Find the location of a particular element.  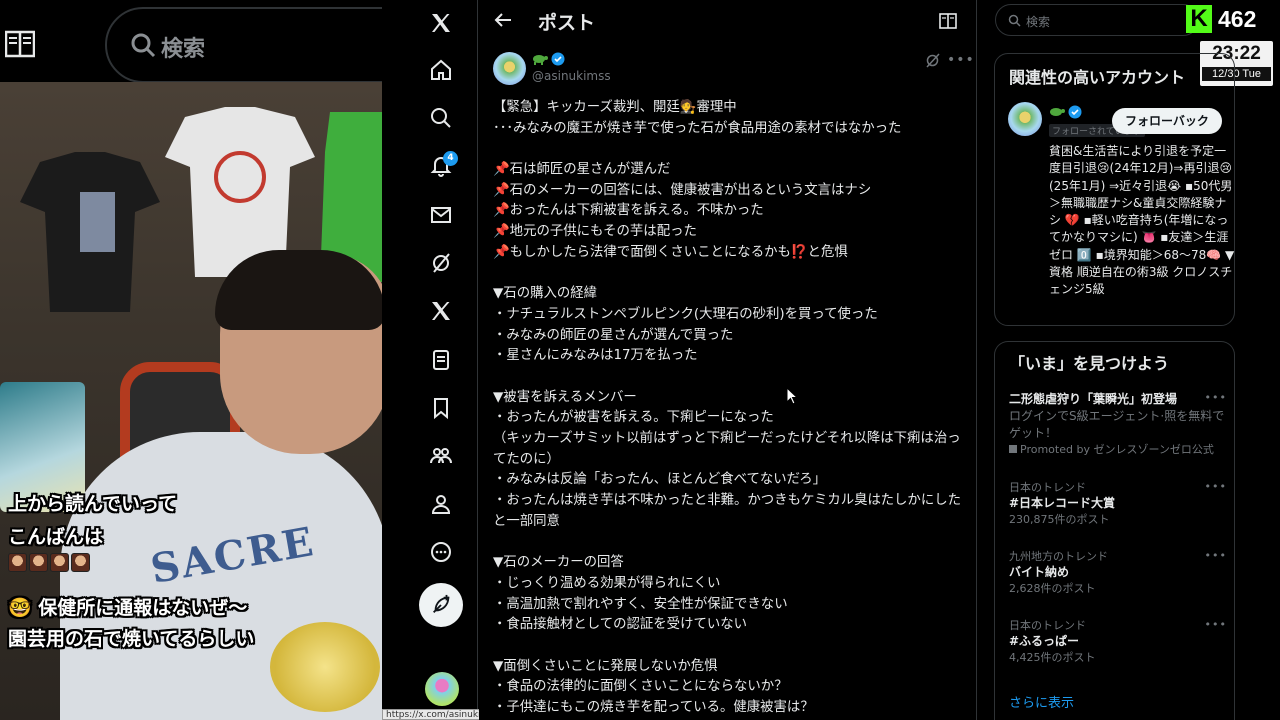

author-handle: @asinukimss is located at coordinates (571, 76).